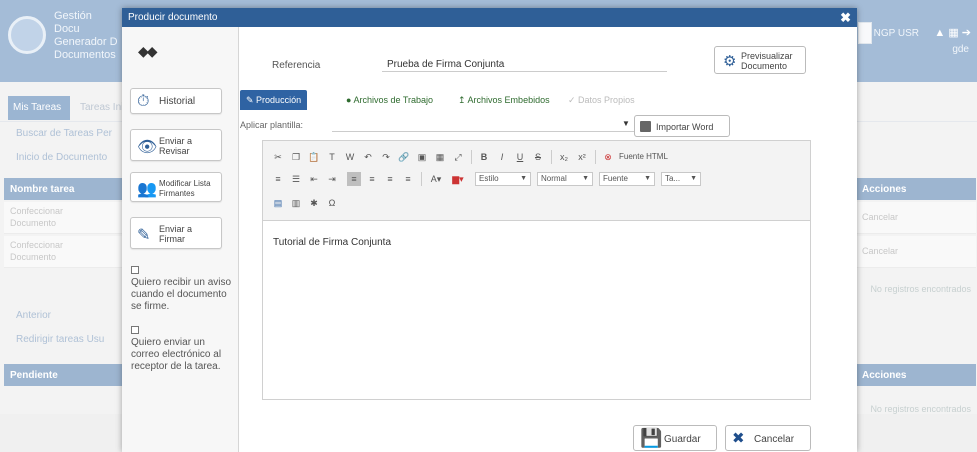 The width and height of the screenshot is (977, 452). I want to click on save-button: 💾 Guardar, so click(675, 438).